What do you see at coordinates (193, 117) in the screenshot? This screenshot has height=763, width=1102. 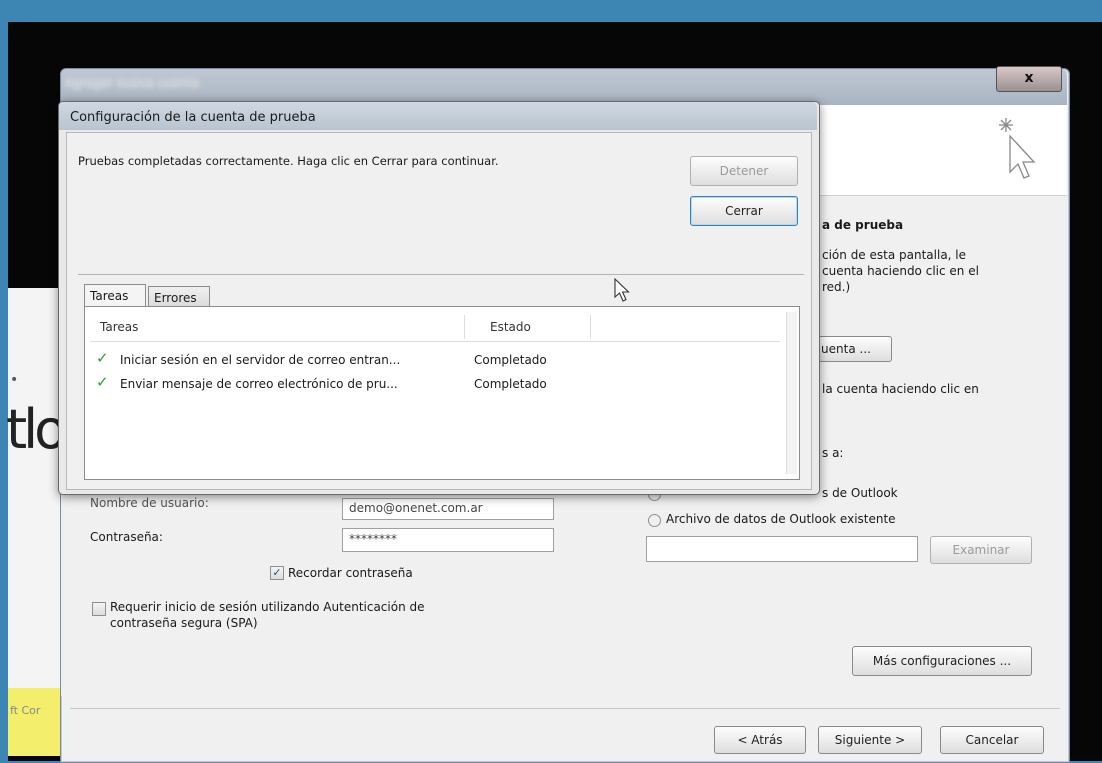 I see `test-dialog-title: Configuración de la cuenta de prueba` at bounding box center [193, 117].